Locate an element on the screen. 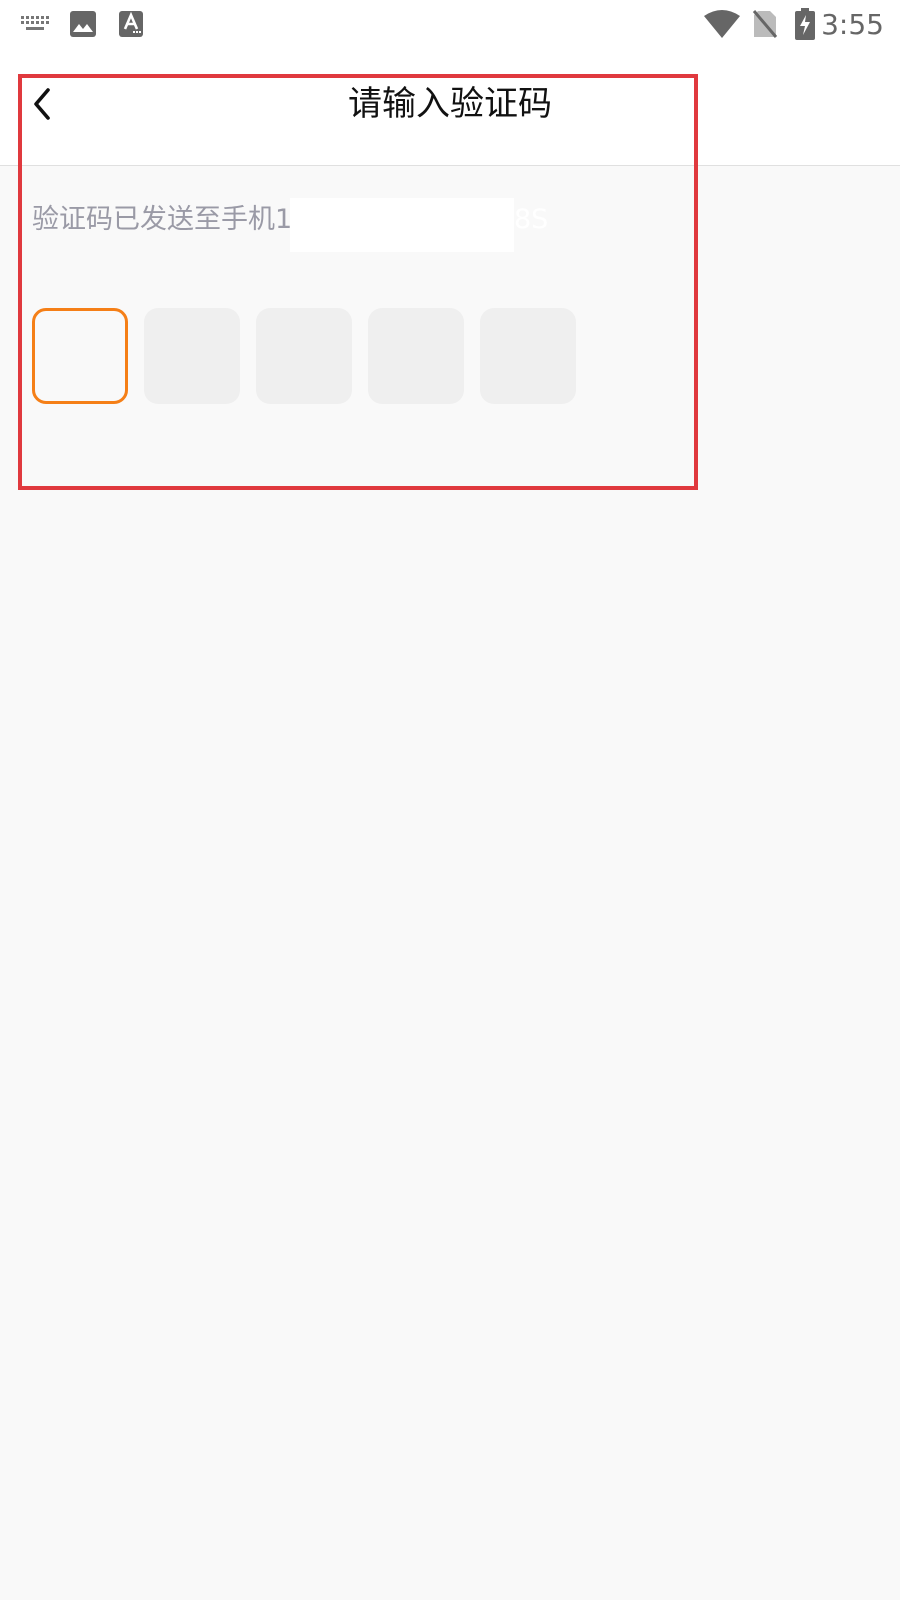 The width and height of the screenshot is (900, 1600). resend-countdown: 8S is located at coordinates (531, 220).